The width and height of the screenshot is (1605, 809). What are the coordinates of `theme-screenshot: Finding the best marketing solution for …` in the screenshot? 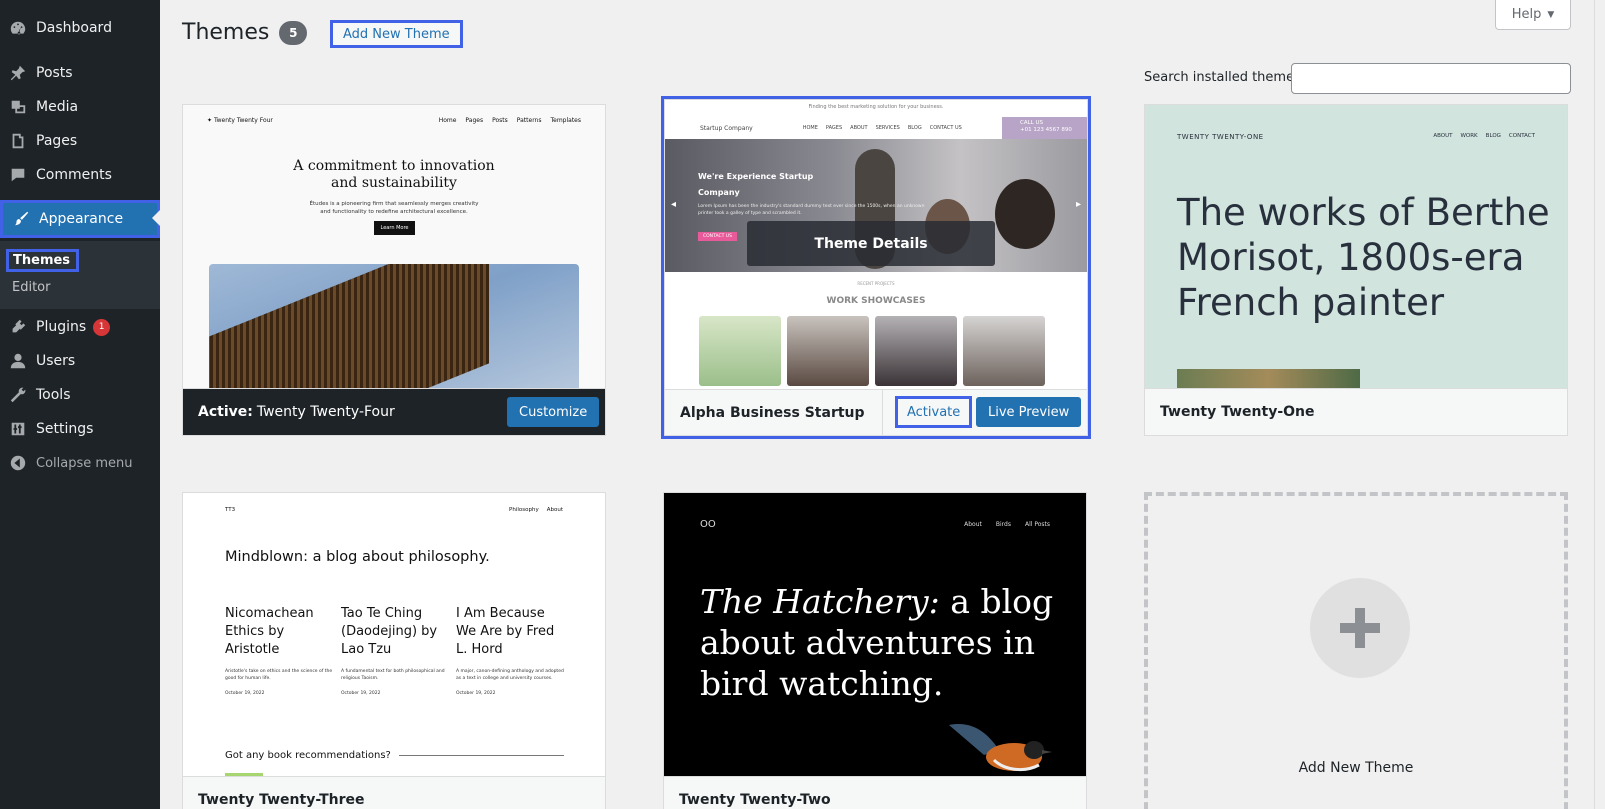 It's located at (876, 244).